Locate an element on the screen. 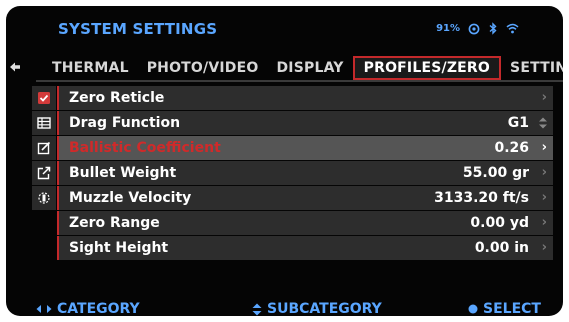 Image resolution: width=569 pixels, height=322 pixels. list-item-label: Bullet Weight is located at coordinates (123, 173).